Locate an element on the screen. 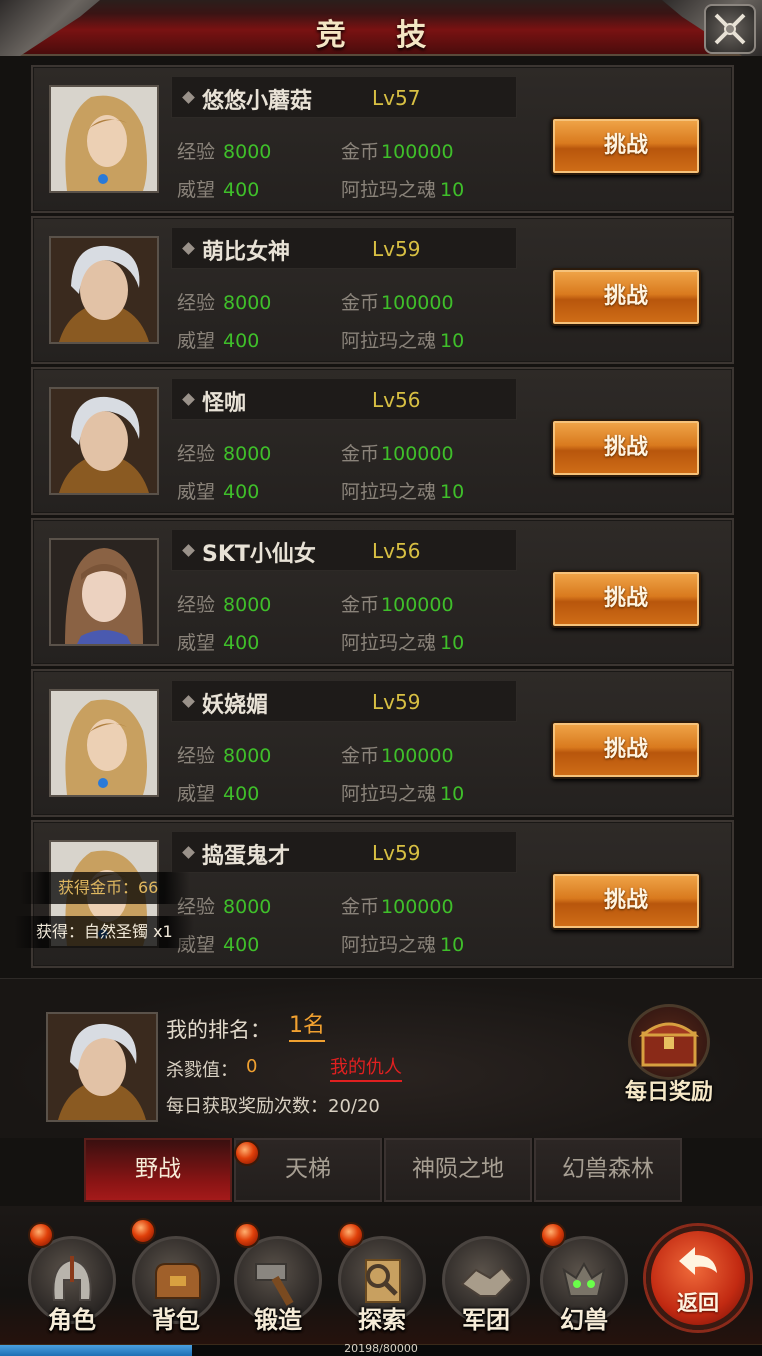 This screenshot has height=1356, width=762. silver-hair-male-portrait is located at coordinates (102, 1067).